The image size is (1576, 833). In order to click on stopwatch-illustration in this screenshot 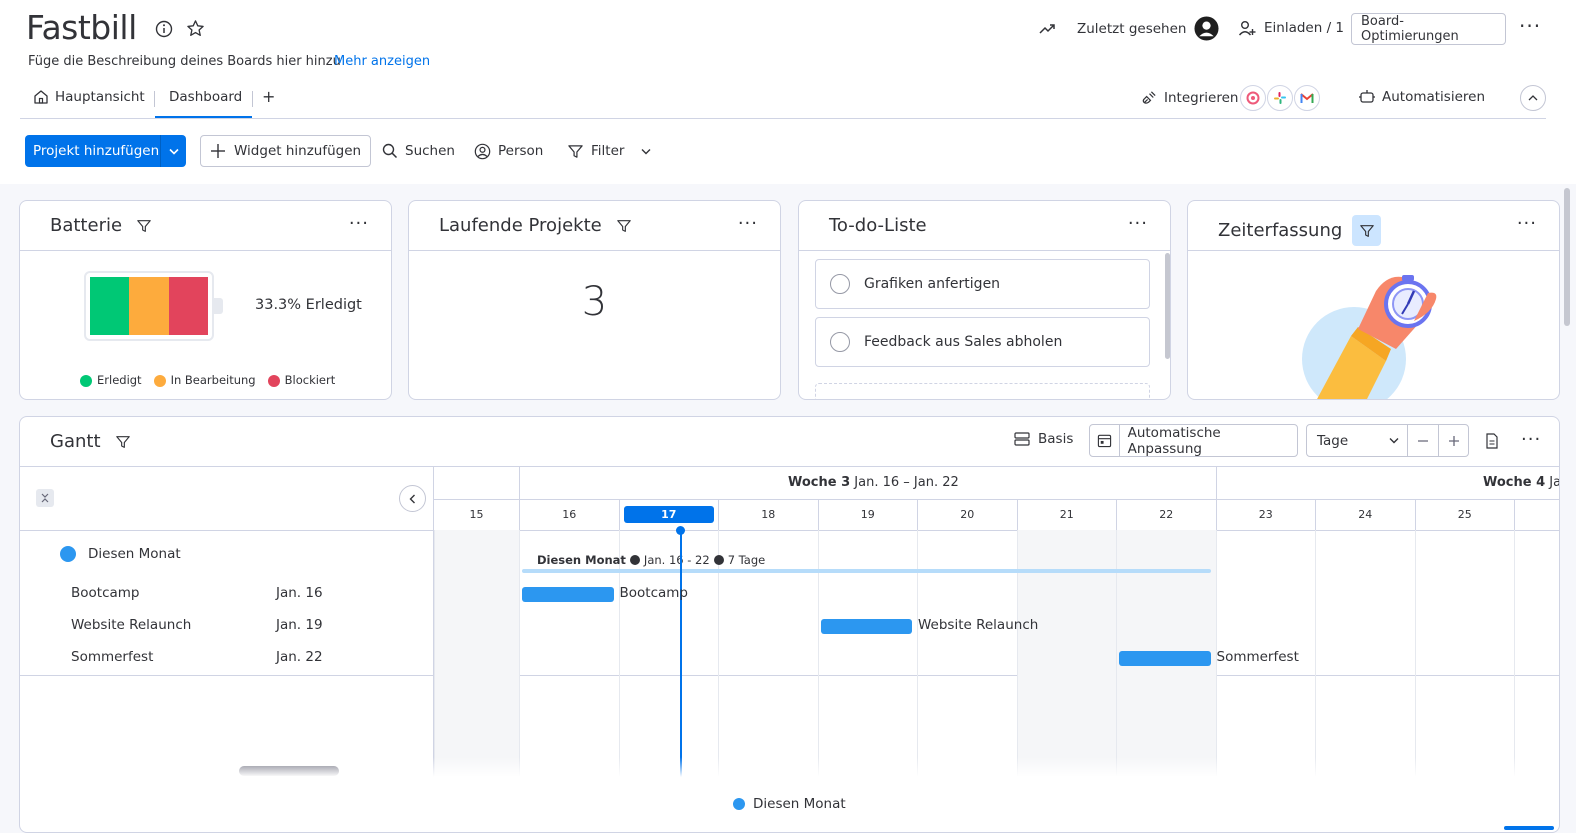, I will do `click(1369, 337)`.